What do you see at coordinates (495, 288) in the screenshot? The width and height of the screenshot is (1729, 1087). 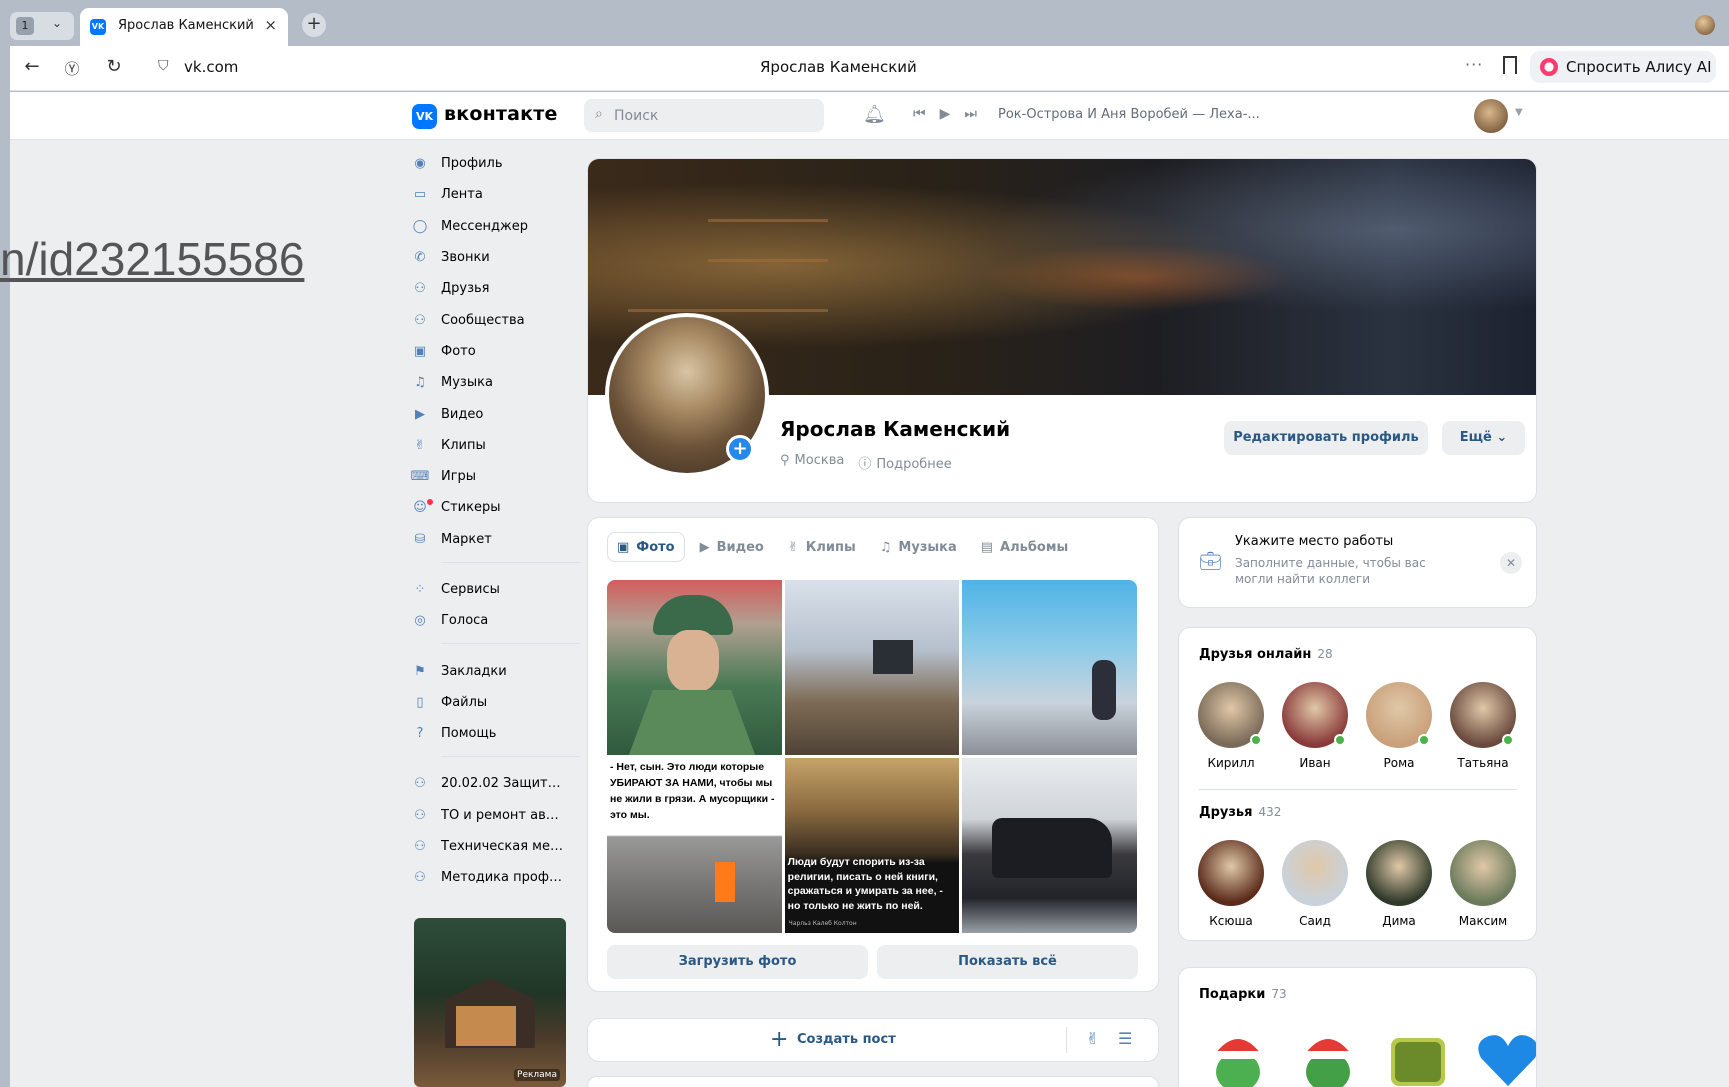 I see `sidebar-item: ⚇ Друзья` at bounding box center [495, 288].